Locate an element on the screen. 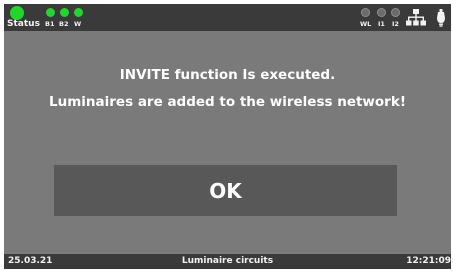  status-bar: Status B1 B2 W WL I1 I2 is located at coordinates (227, 17).